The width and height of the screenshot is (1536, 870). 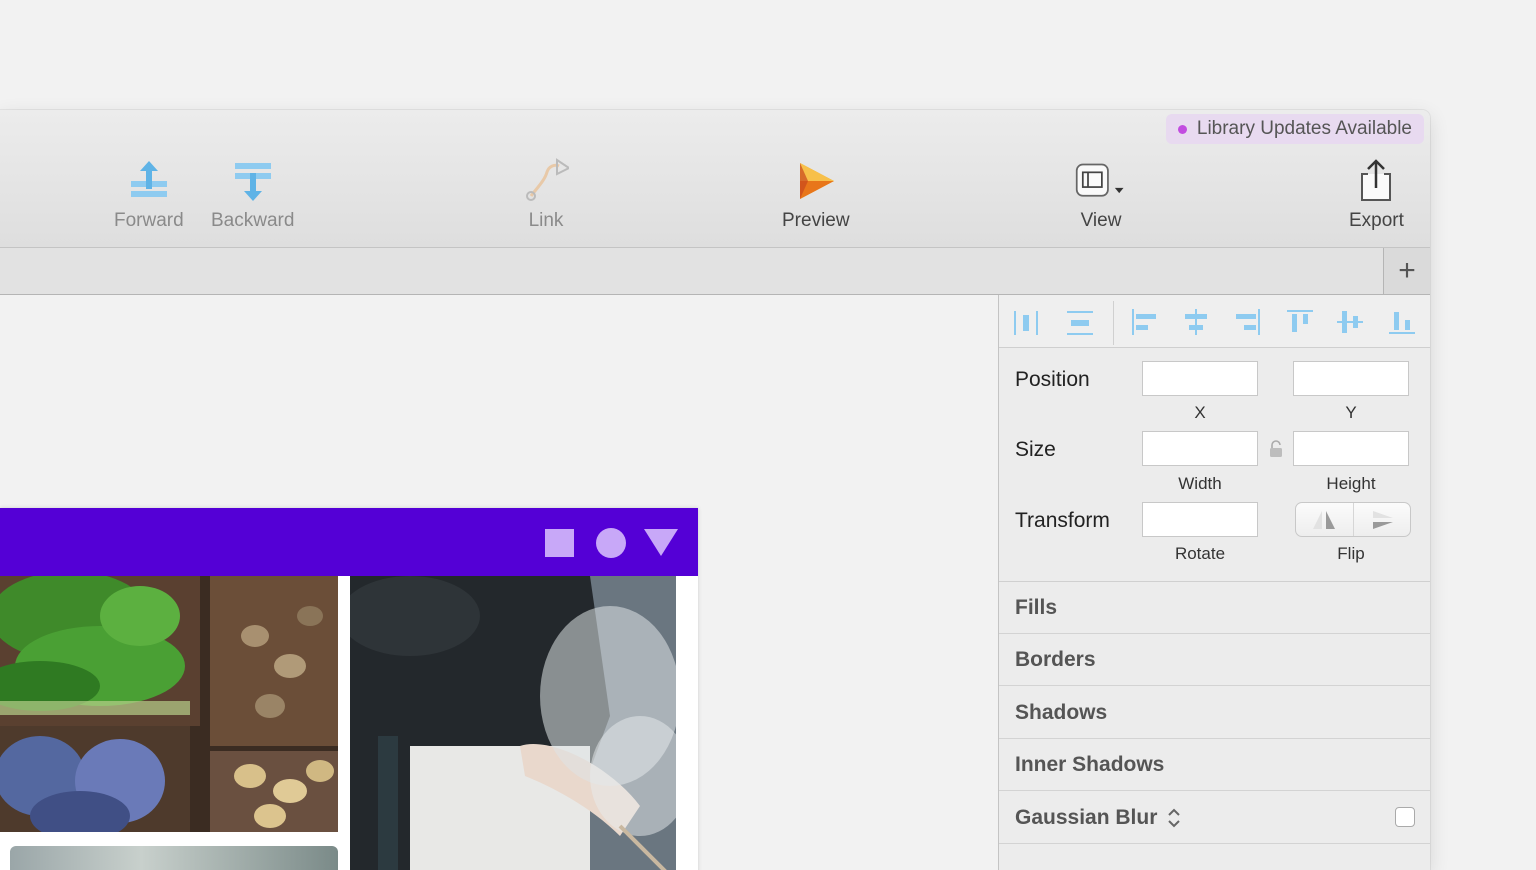 I want to click on flip-control, so click(x=1353, y=519).